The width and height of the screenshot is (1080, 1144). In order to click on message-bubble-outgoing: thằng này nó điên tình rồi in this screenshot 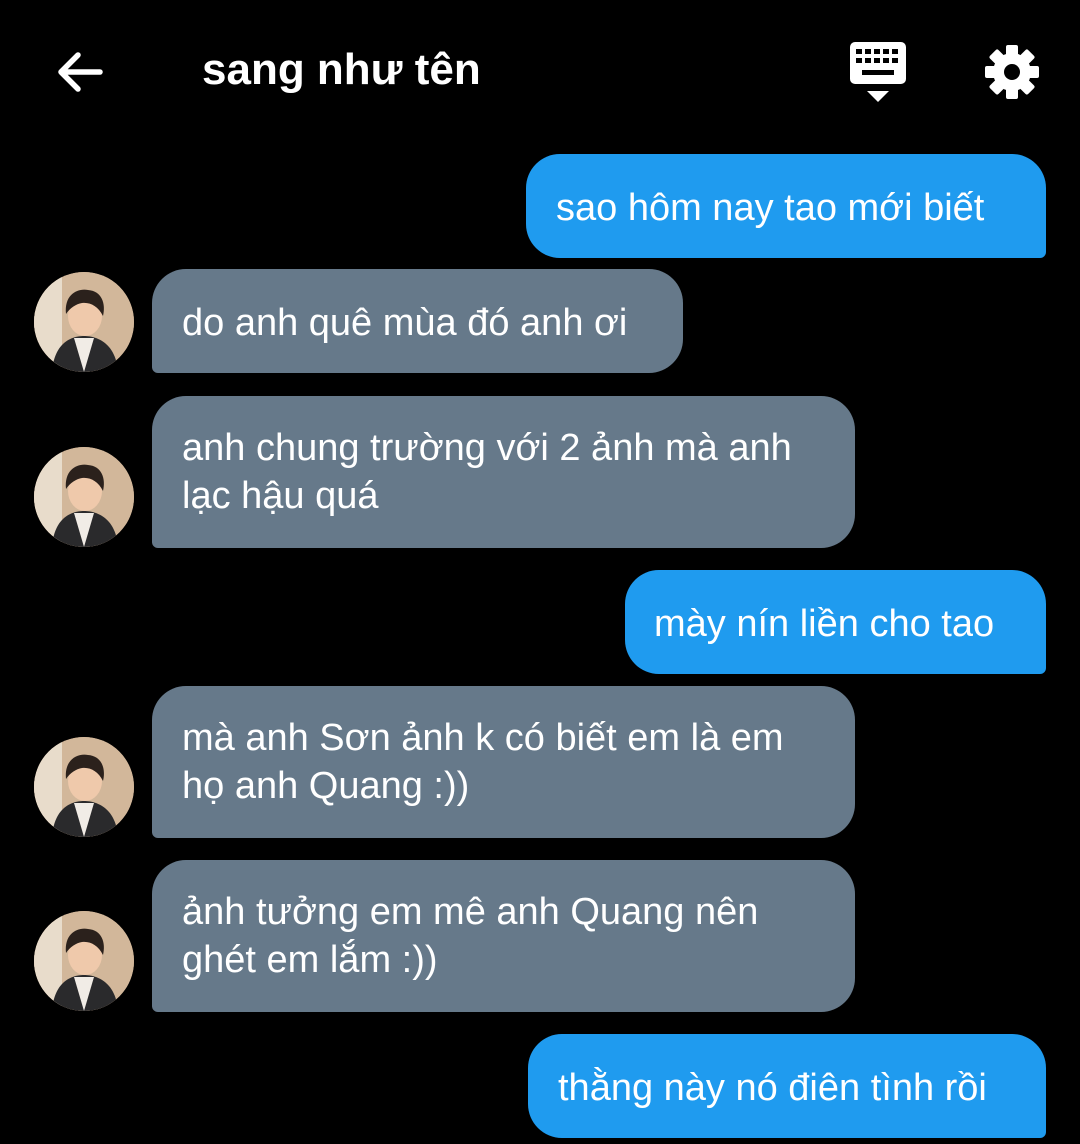, I will do `click(787, 1086)`.